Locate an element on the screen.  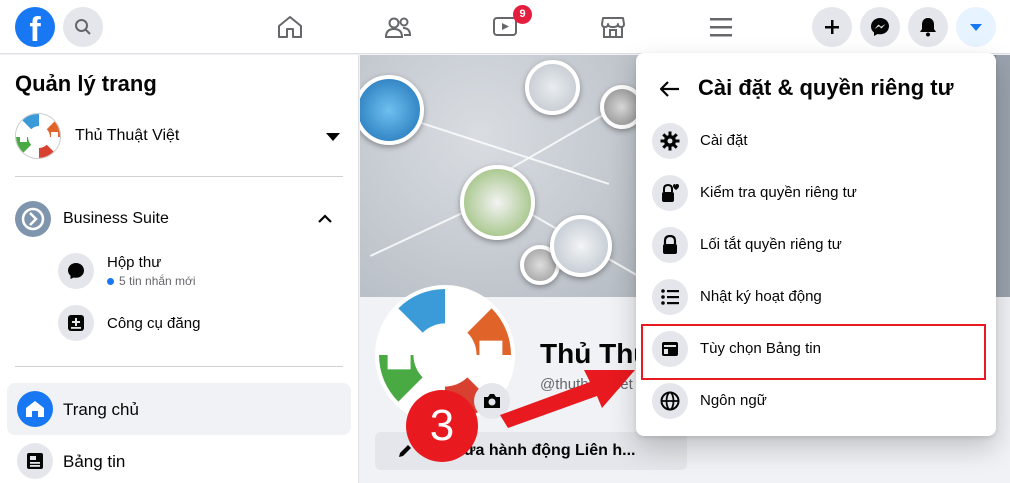
nav-home is located at coordinates (290, 27).